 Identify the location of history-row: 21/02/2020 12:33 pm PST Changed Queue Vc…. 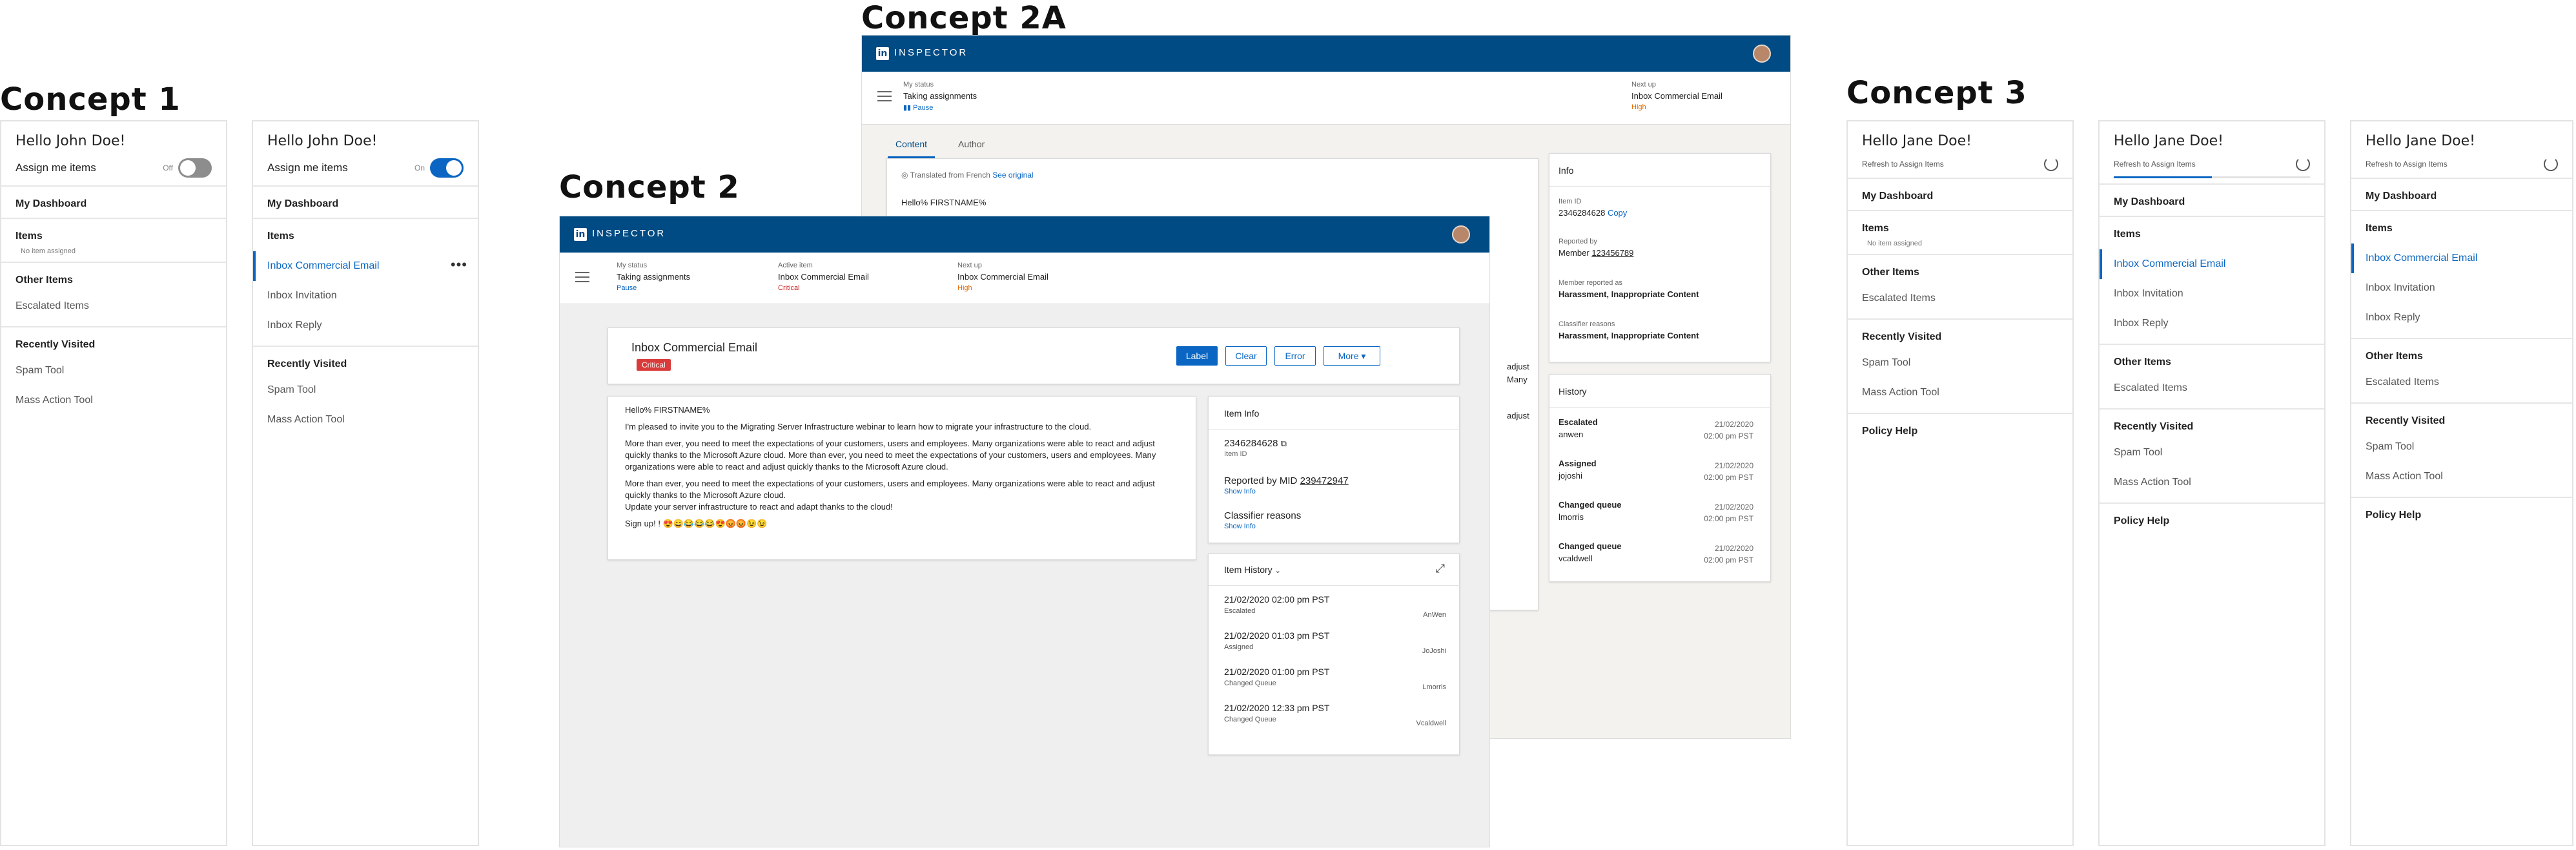
(1335, 715).